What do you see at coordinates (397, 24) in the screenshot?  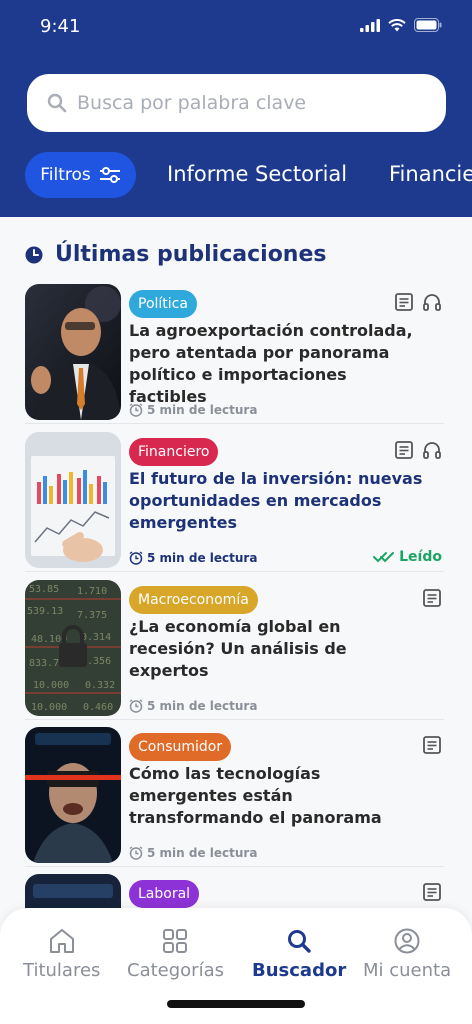 I see `wifi-icon` at bounding box center [397, 24].